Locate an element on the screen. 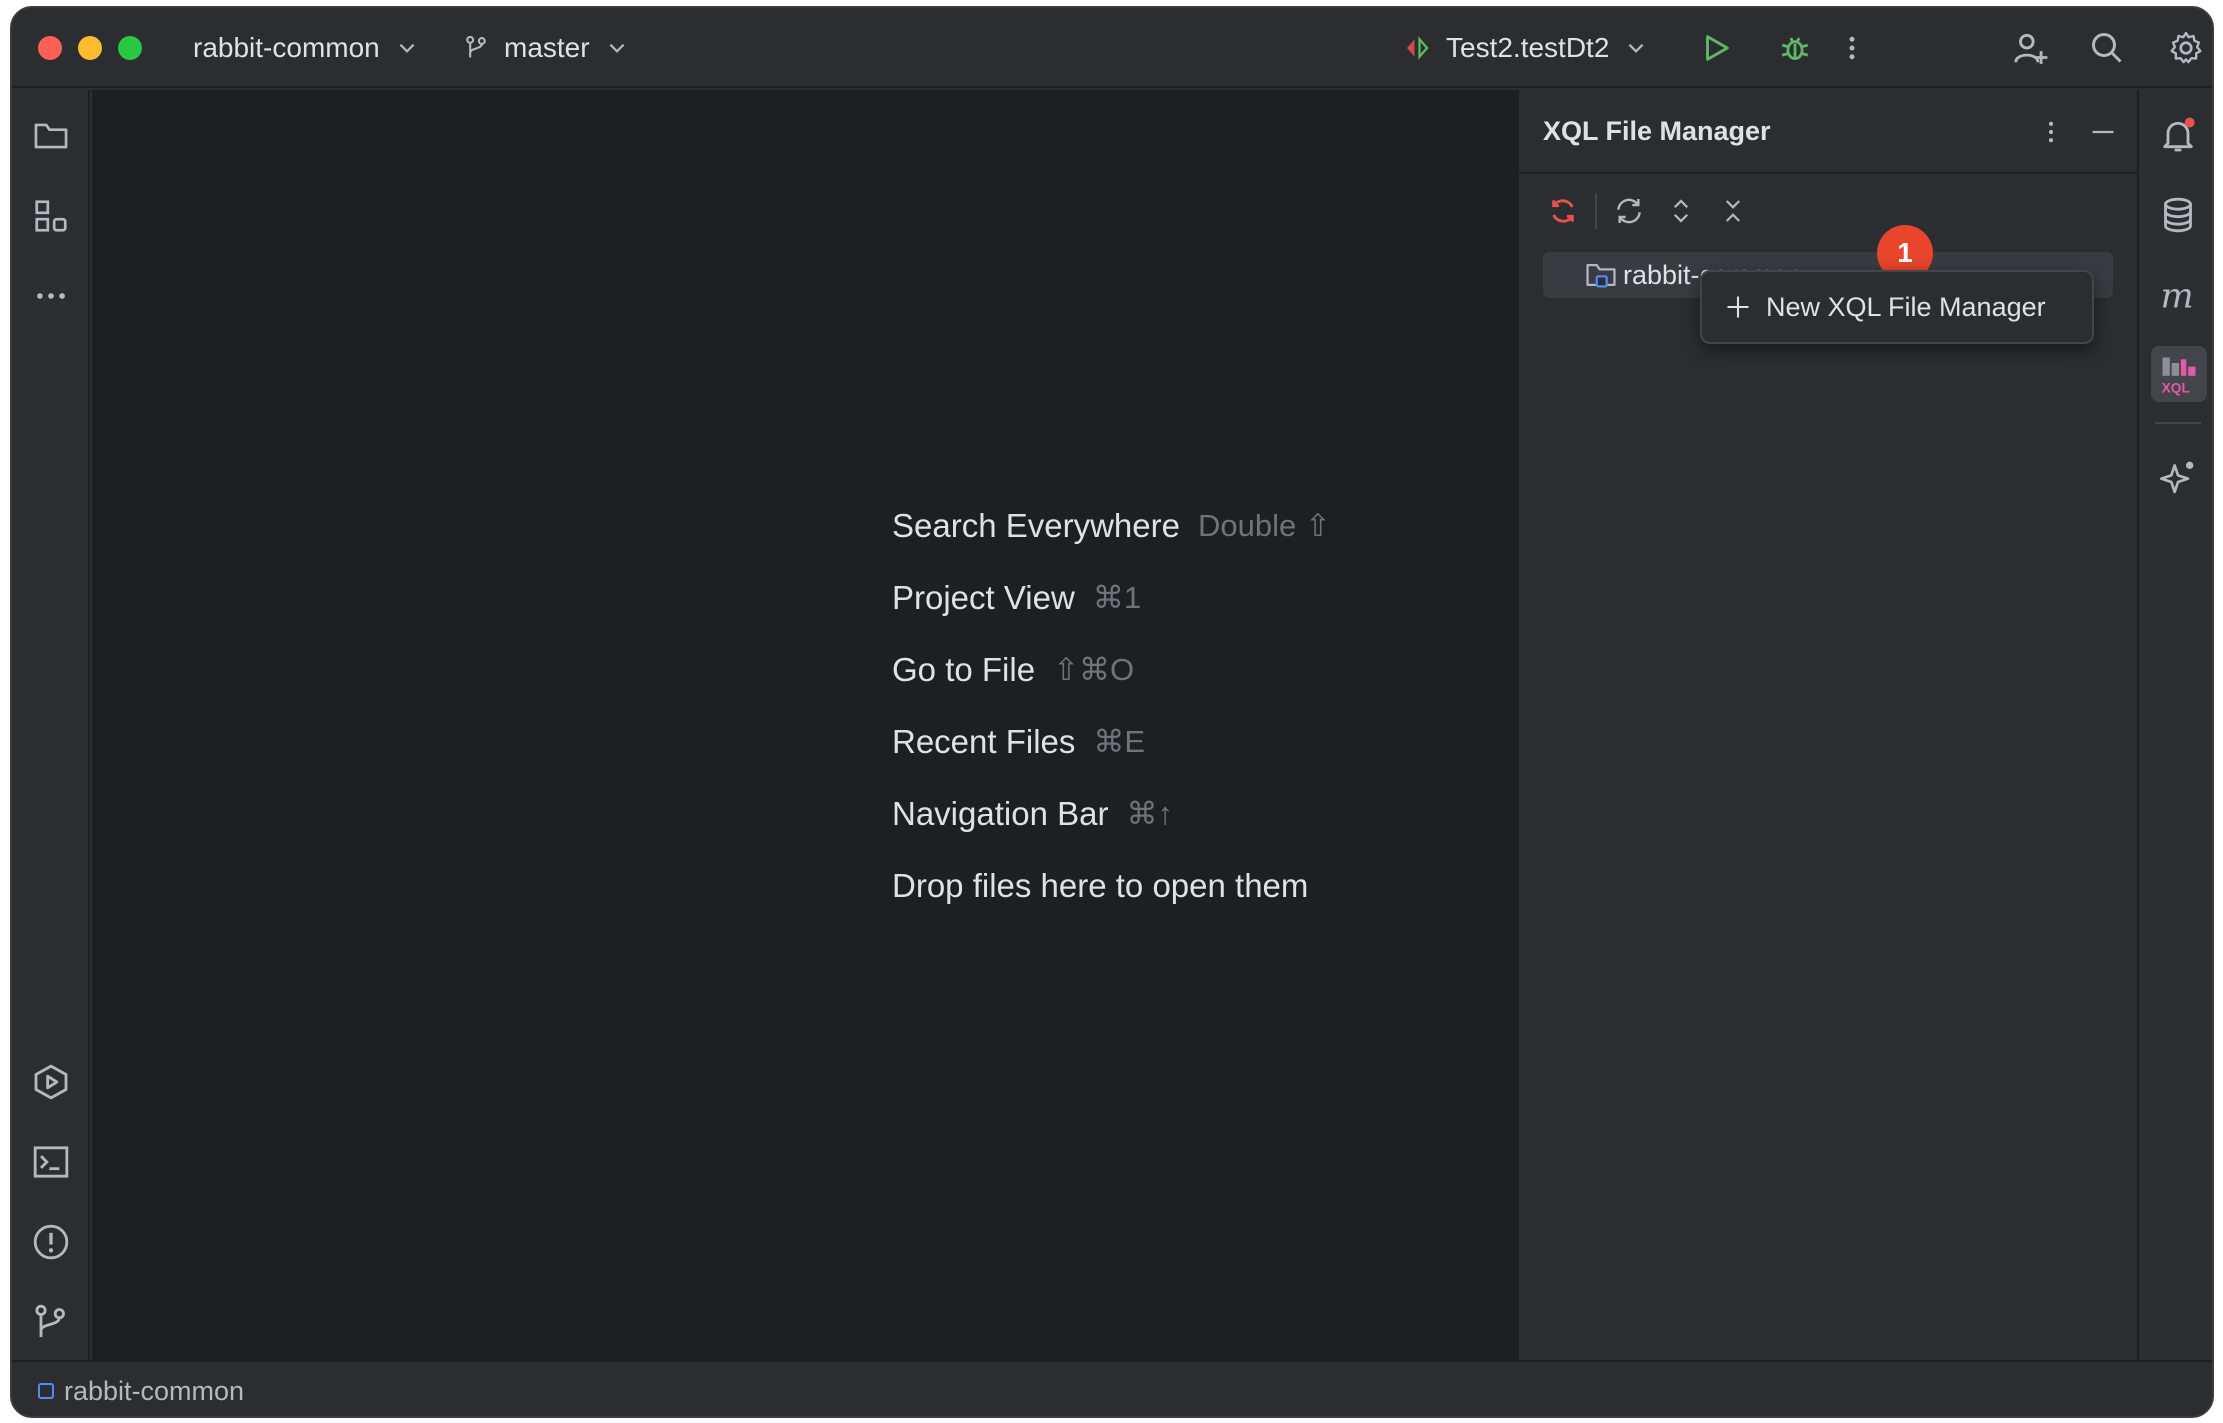  folder-icon is located at coordinates (51, 136).